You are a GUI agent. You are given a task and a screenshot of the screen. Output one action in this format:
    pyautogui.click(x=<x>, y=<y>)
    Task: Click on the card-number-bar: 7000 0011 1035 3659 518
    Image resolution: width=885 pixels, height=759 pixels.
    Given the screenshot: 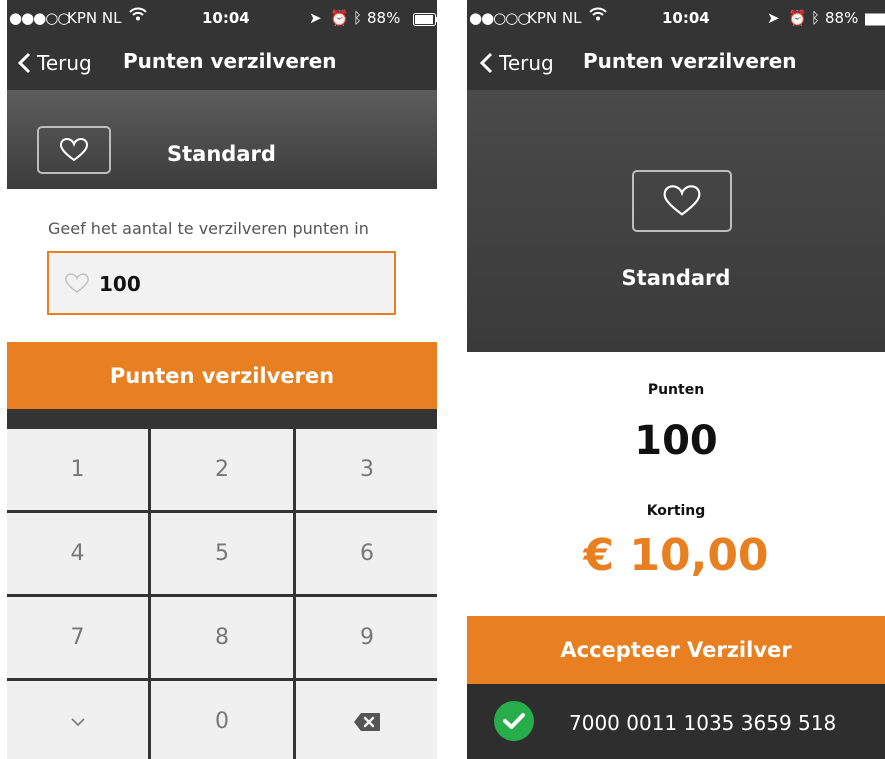 What is the action you would take?
    pyautogui.click(x=676, y=721)
    